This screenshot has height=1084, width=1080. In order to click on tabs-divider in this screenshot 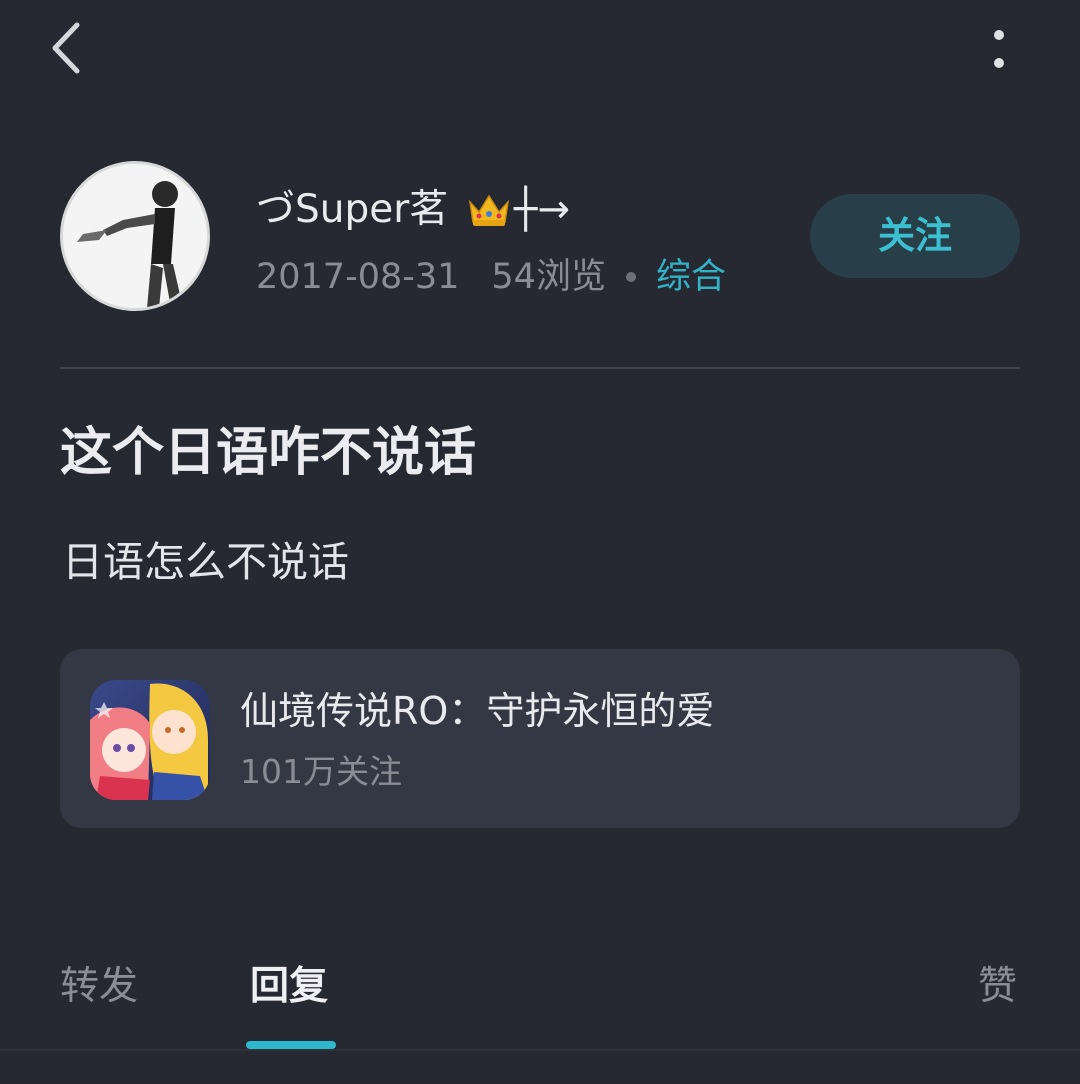, I will do `click(540, 1050)`.